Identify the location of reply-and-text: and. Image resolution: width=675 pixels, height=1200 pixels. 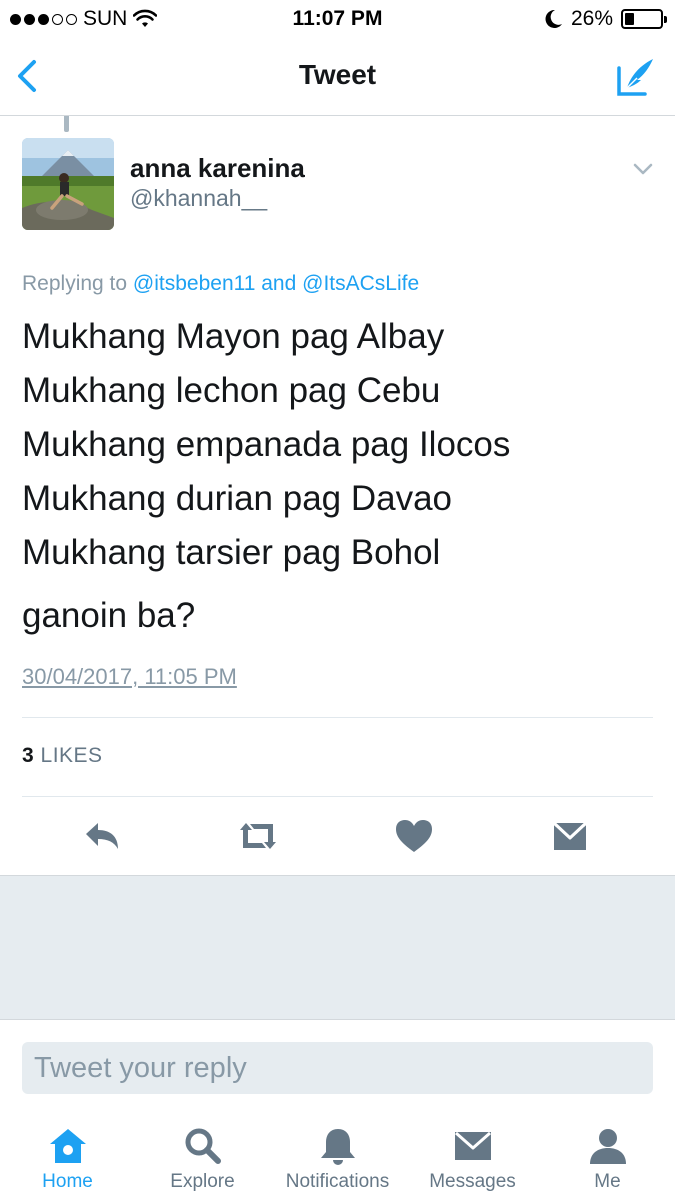
(279, 283).